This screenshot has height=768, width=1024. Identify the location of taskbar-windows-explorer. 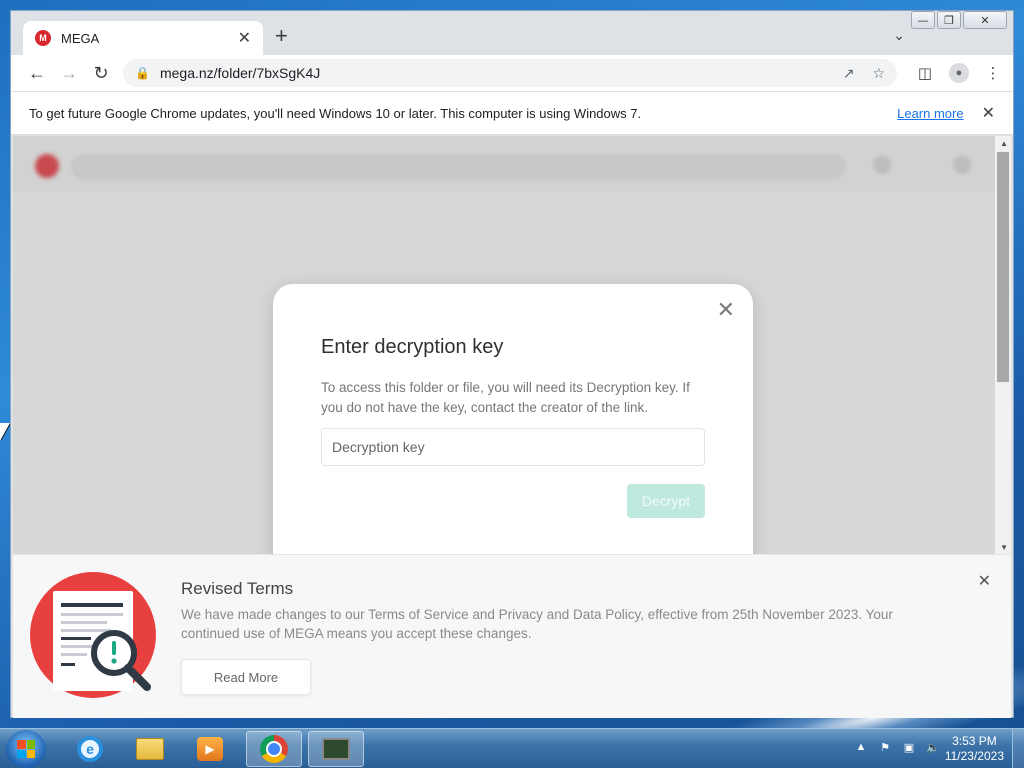
(150, 749).